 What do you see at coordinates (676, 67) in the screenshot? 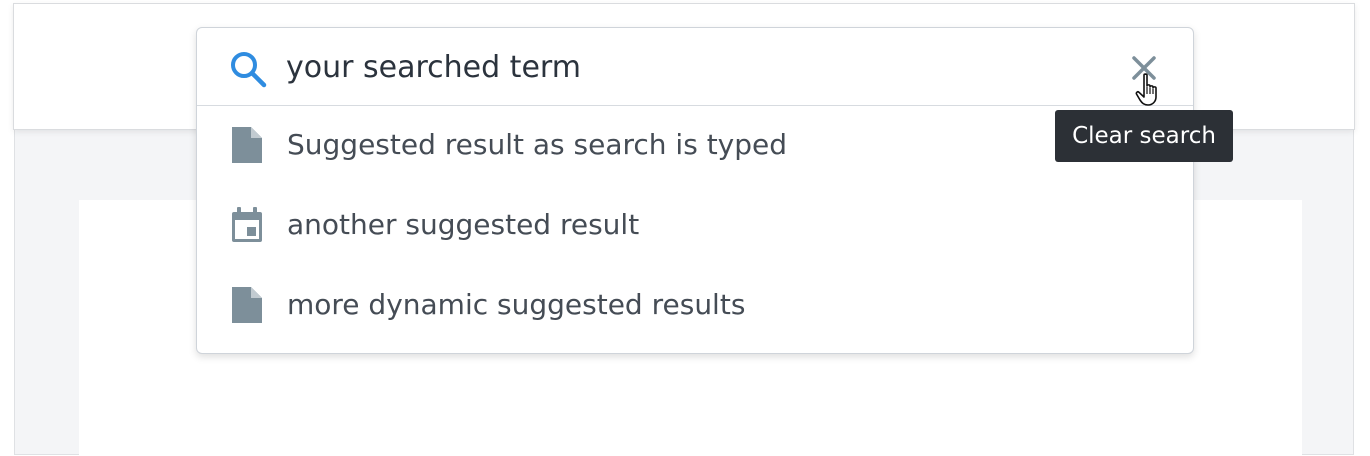
I see `search-input` at bounding box center [676, 67].